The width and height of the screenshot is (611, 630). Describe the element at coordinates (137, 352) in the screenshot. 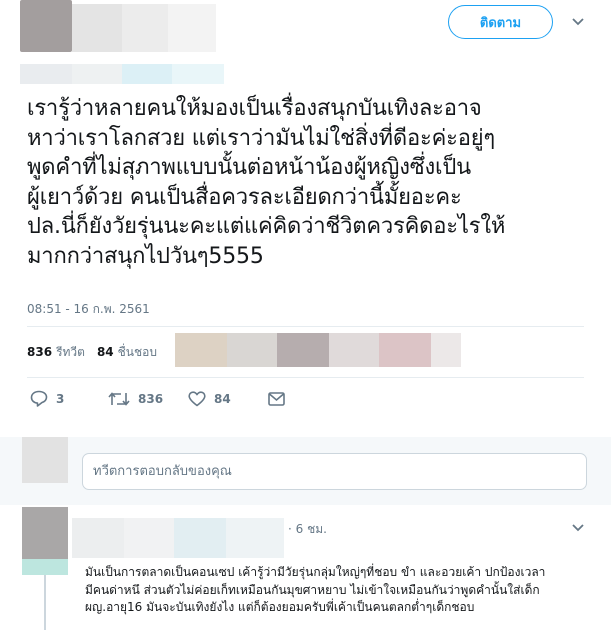

I see `likes-label: ชื่นชอบ` at that location.